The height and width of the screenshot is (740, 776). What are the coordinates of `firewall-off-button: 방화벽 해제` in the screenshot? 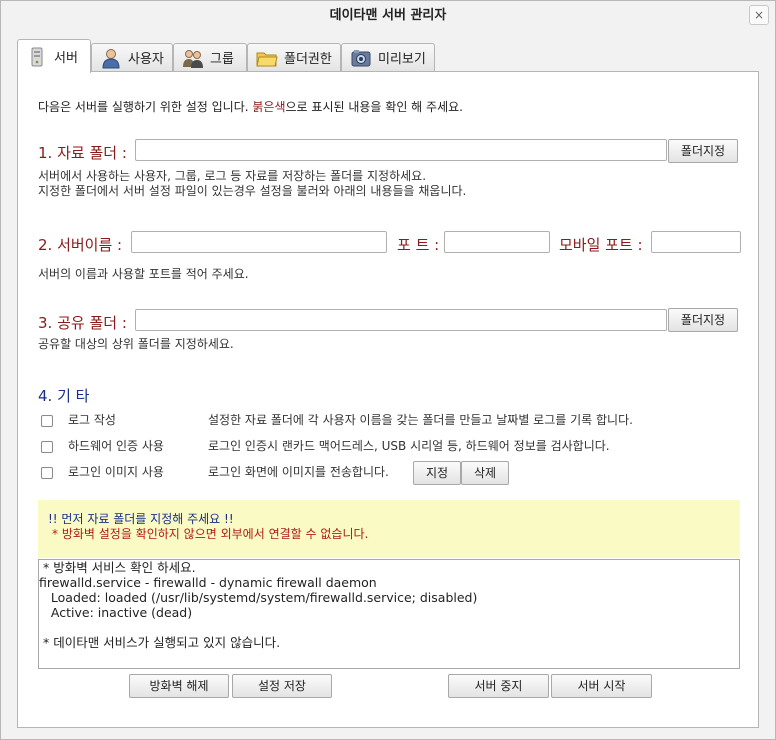 It's located at (179, 686).